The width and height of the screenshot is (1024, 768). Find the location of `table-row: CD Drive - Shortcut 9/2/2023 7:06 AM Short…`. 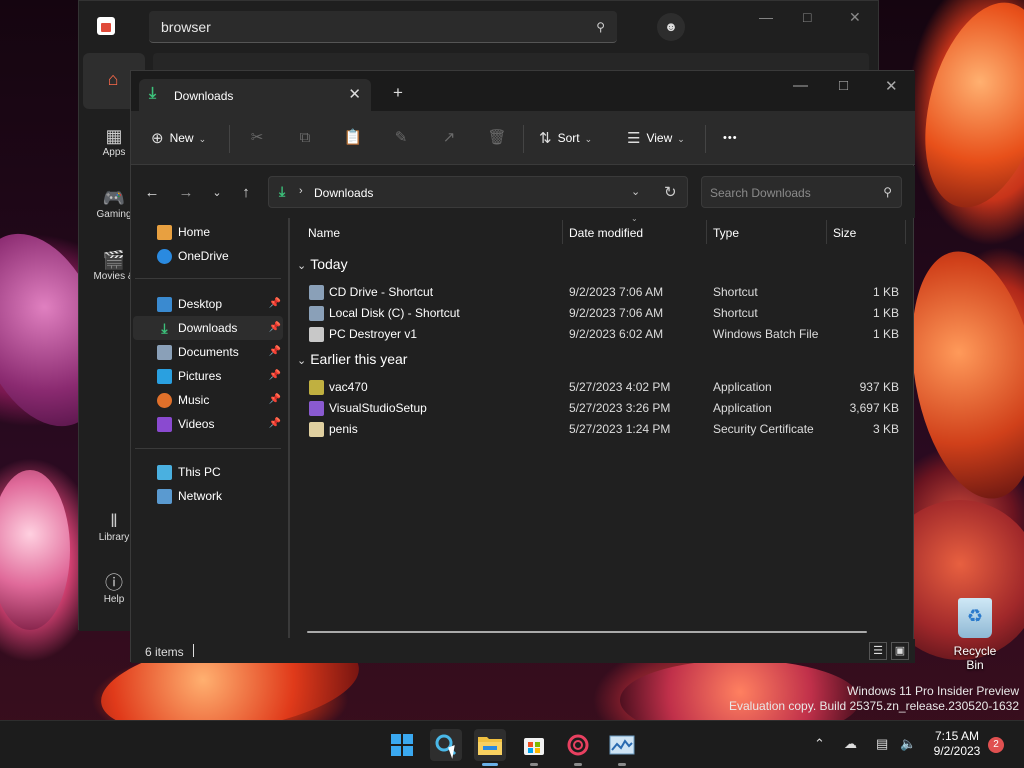

table-row: CD Drive - Shortcut 9/2/2023 7:06 AM Short… is located at coordinates (605, 292).